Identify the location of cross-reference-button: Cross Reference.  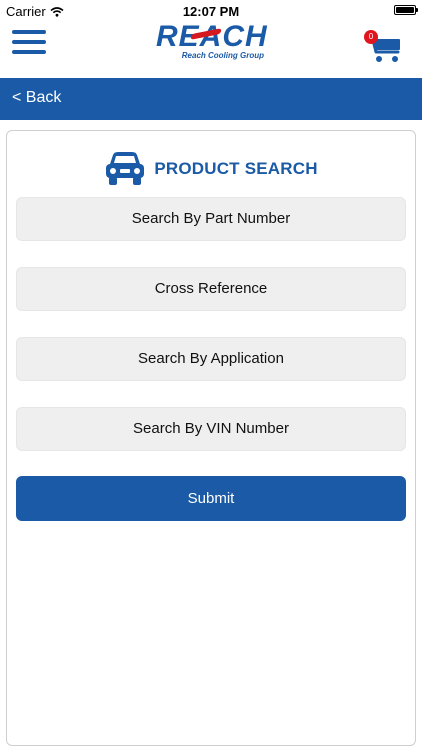
(211, 289).